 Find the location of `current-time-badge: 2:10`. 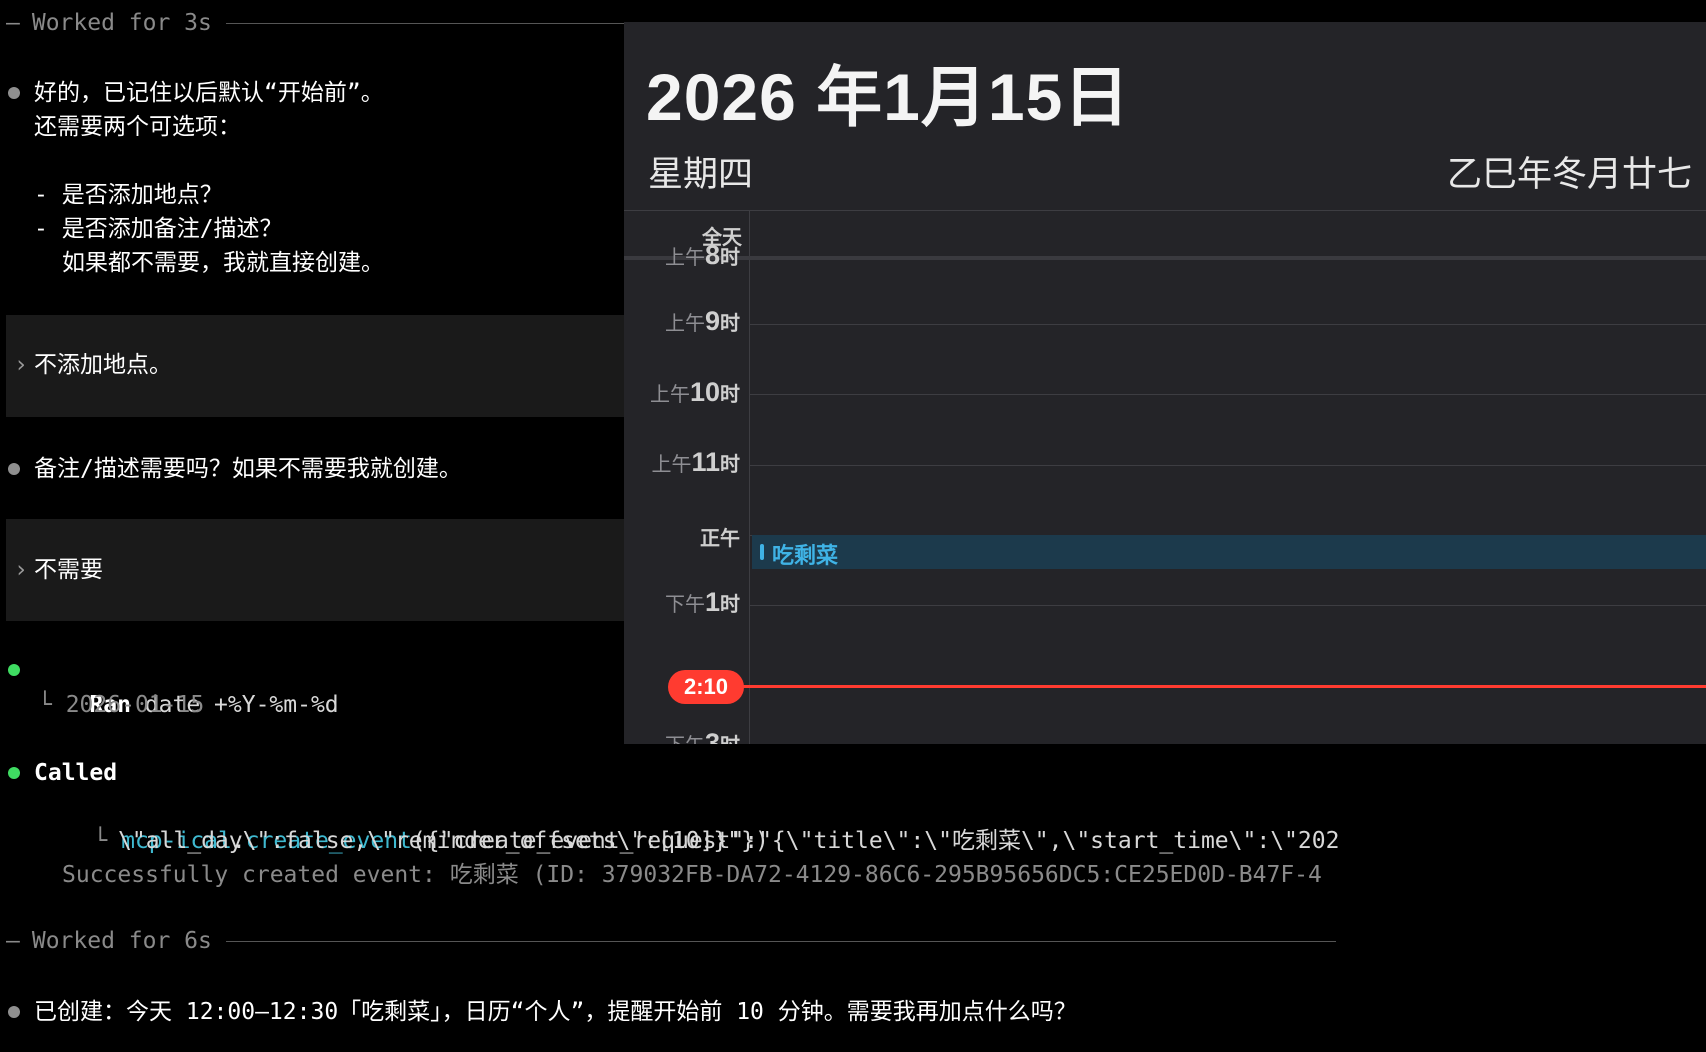

current-time-badge: 2:10 is located at coordinates (706, 687).